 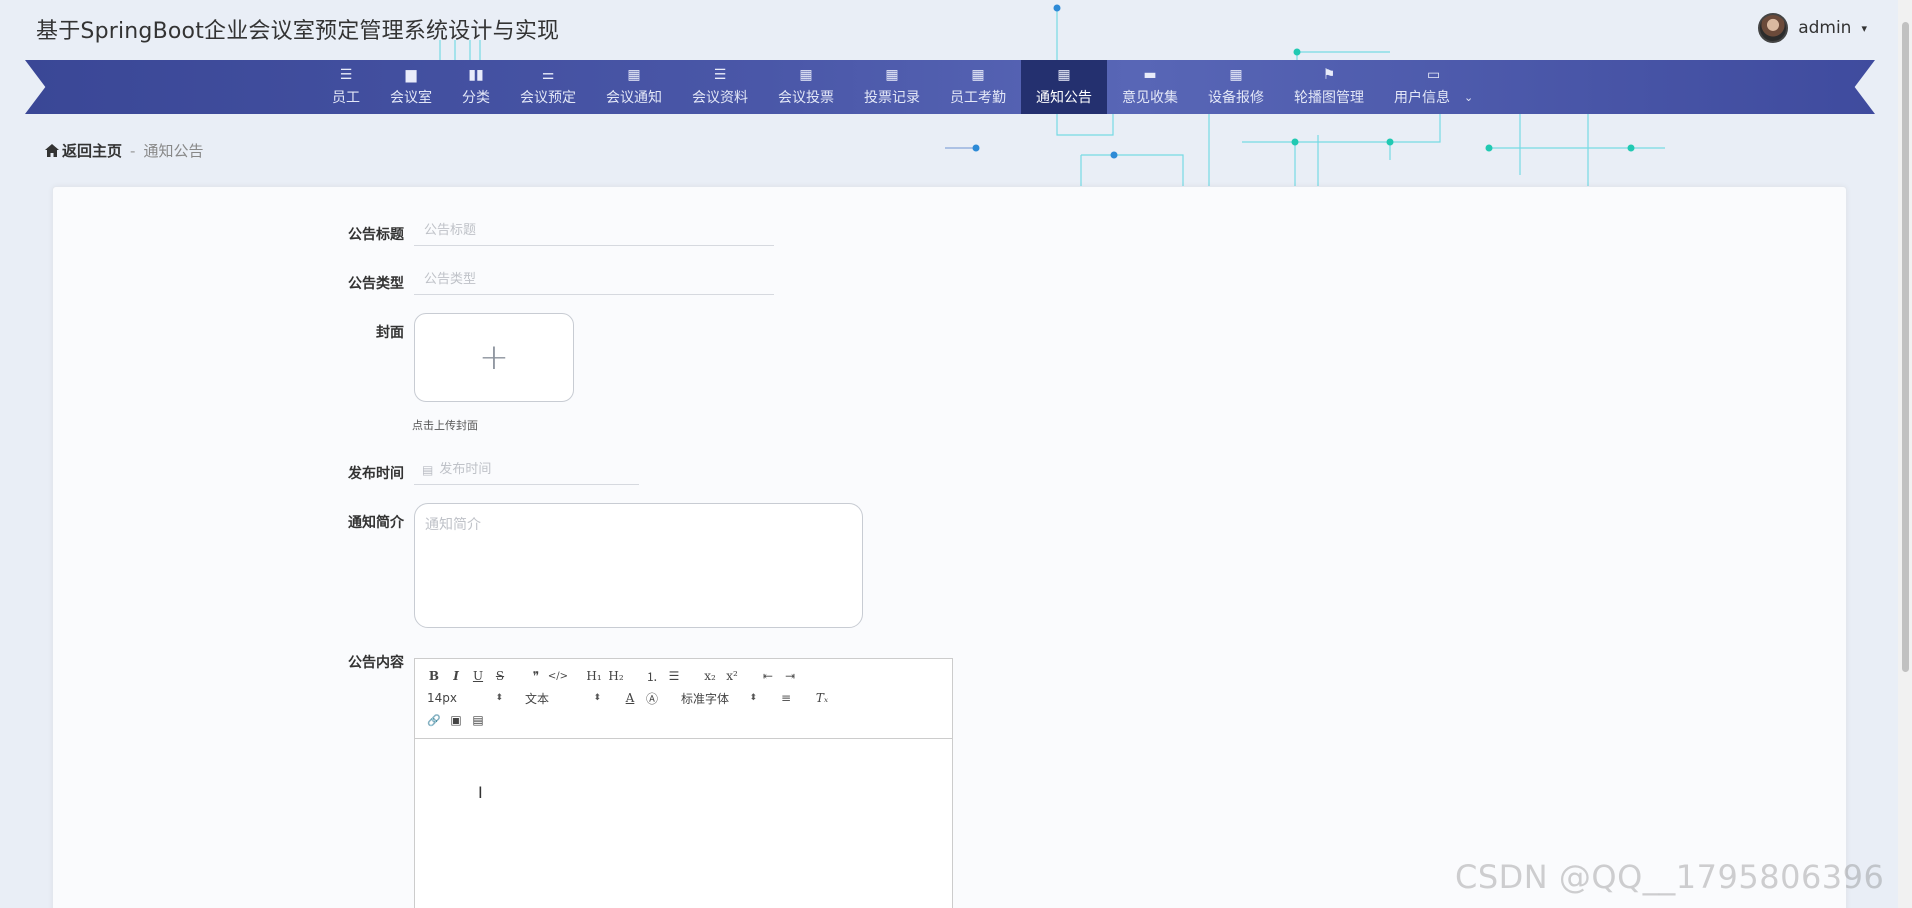 What do you see at coordinates (710, 676) in the screenshot?
I see `subscript-button: x₂` at bounding box center [710, 676].